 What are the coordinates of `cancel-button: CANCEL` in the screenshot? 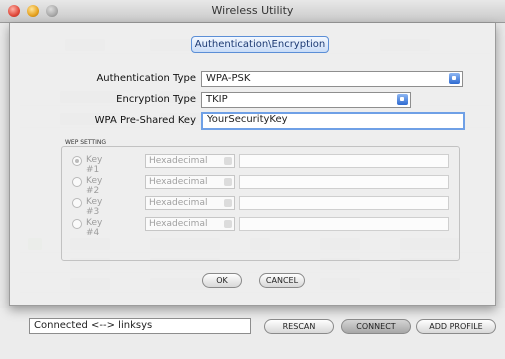 It's located at (282, 280).